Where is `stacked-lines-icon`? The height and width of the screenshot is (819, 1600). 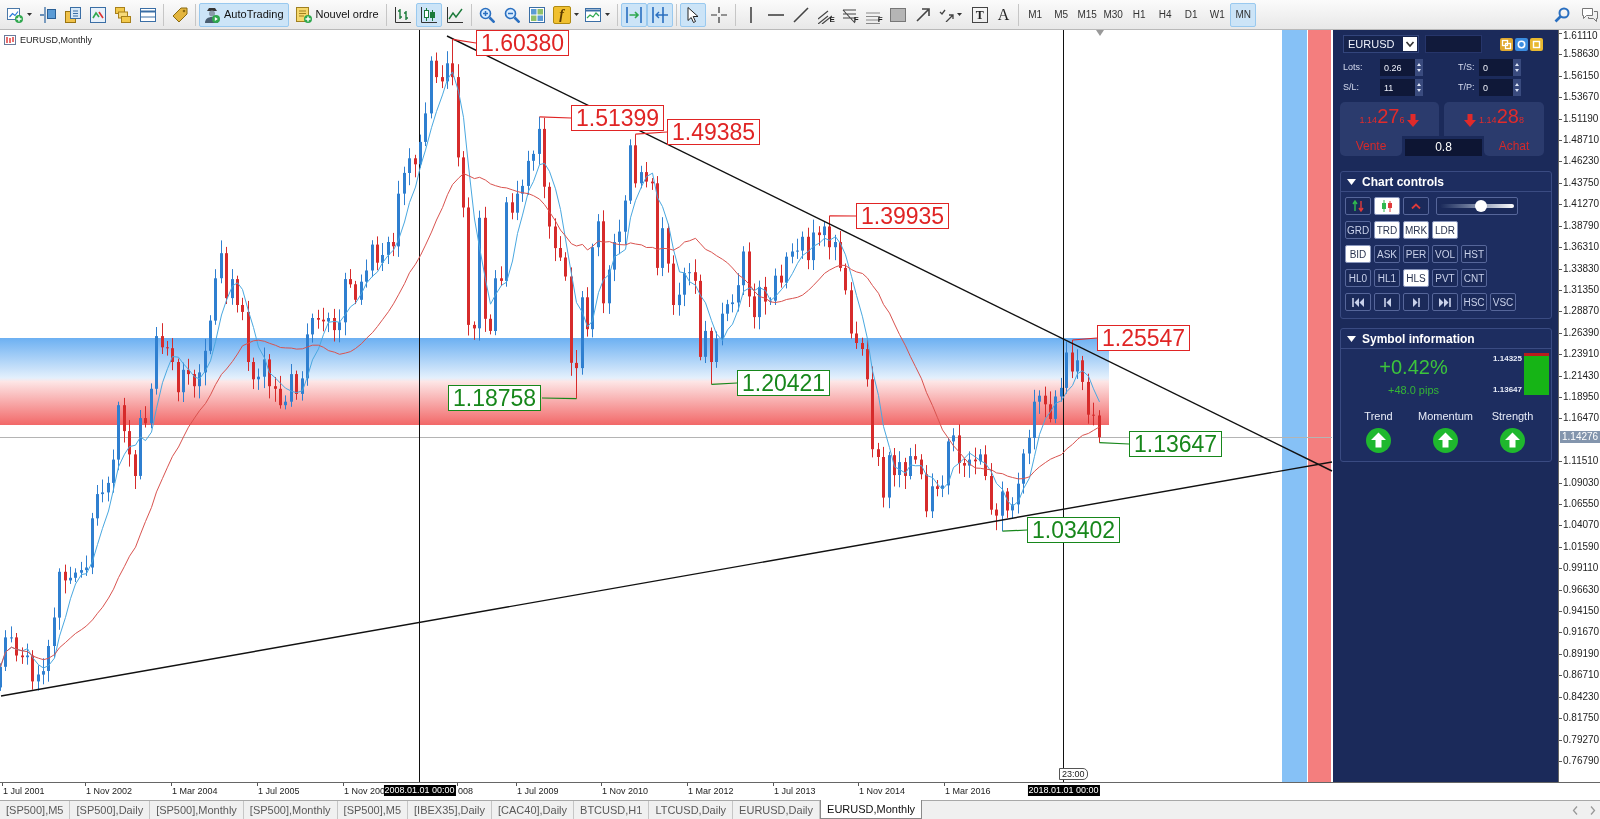 stacked-lines-icon is located at coordinates (872, 17).